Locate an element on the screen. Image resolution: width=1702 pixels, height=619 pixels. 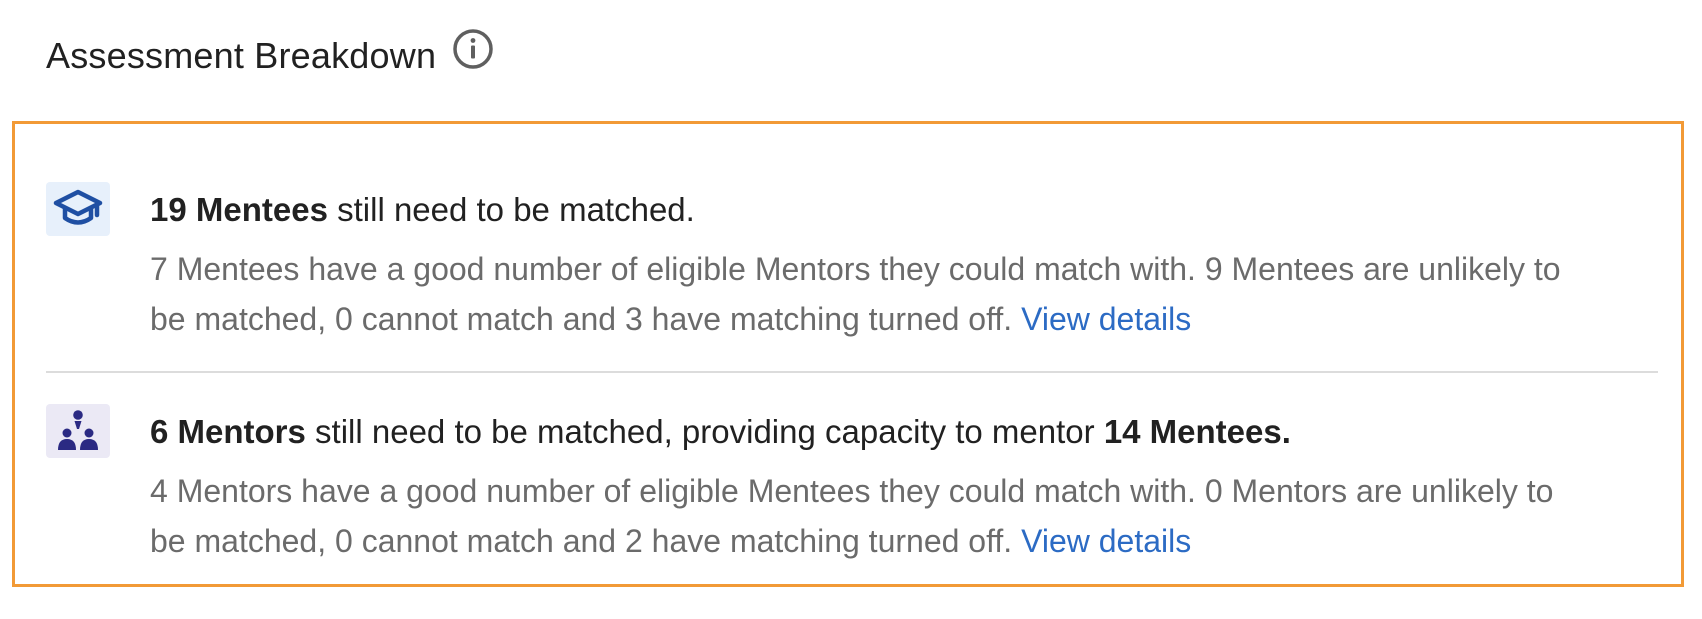
mentees-headline-rest: still need to be matched. is located at coordinates (511, 209).